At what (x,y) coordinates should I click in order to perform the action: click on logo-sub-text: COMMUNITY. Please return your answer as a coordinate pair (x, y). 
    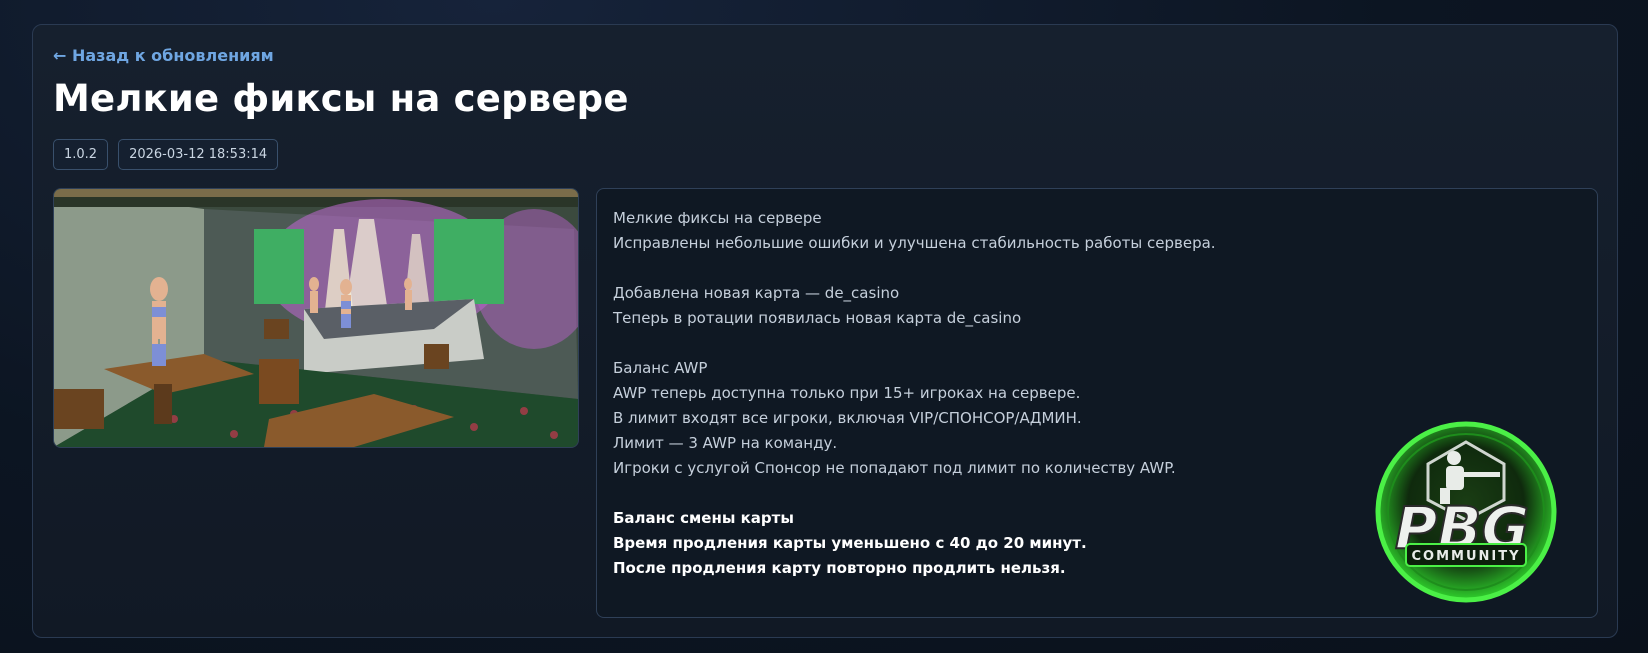
    Looking at the image, I should click on (1465, 556).